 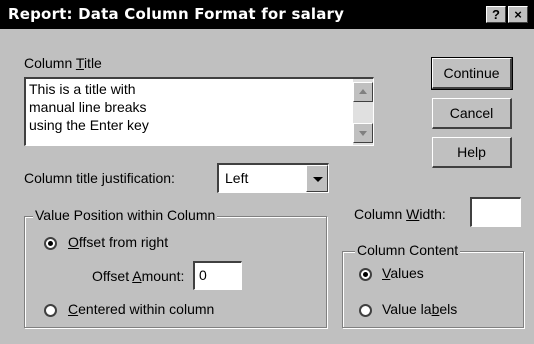 I want to click on justification-value: Left, so click(x=237, y=178).